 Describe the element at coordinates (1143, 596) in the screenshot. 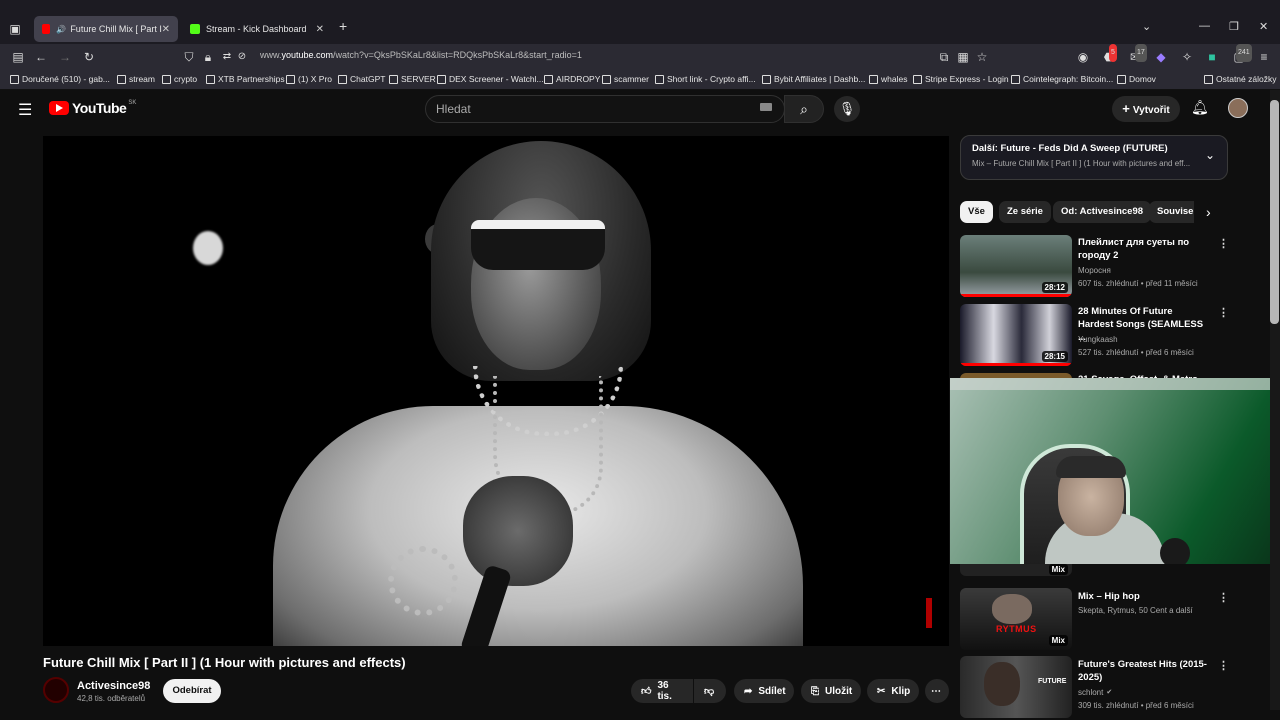

I see `related-video-title: Mix – Hip hop` at that location.